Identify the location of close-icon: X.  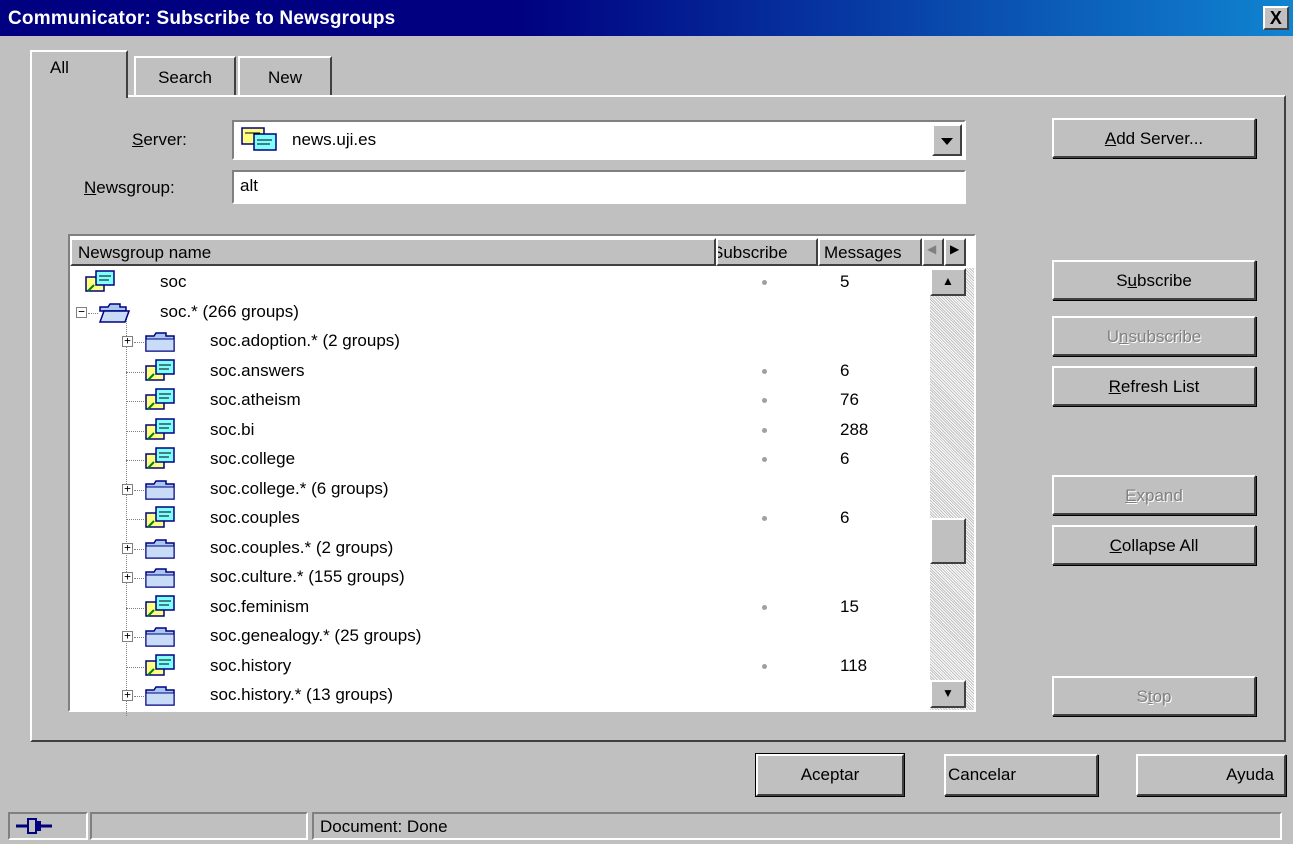
(1276, 18).